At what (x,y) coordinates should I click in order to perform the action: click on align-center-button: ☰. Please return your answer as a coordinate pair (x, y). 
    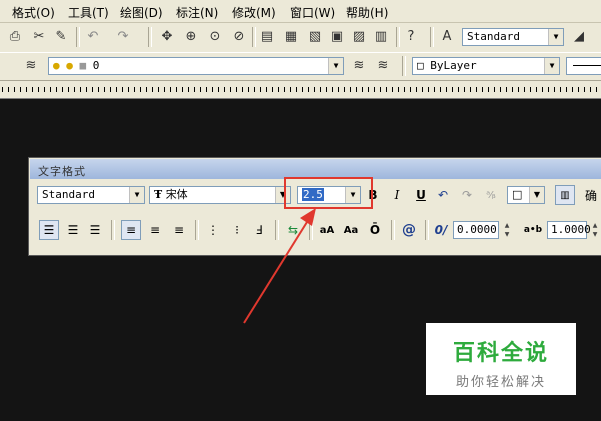
    Looking at the image, I should click on (73, 230).